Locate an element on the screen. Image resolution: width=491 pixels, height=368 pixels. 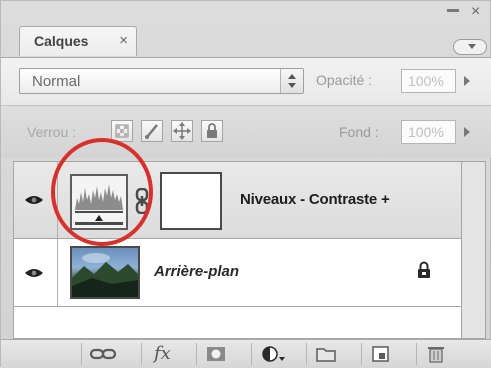
new-group-icon is located at coordinates (326, 355).